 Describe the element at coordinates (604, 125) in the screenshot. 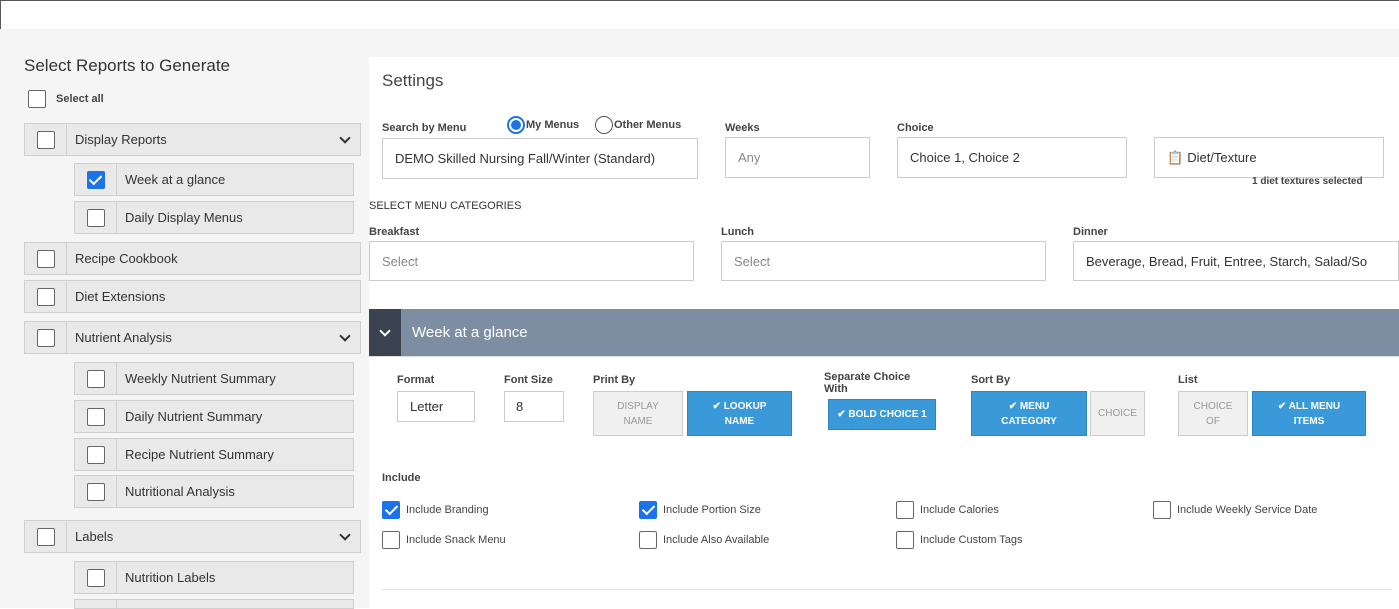

I see `radio-unselected-icon` at that location.